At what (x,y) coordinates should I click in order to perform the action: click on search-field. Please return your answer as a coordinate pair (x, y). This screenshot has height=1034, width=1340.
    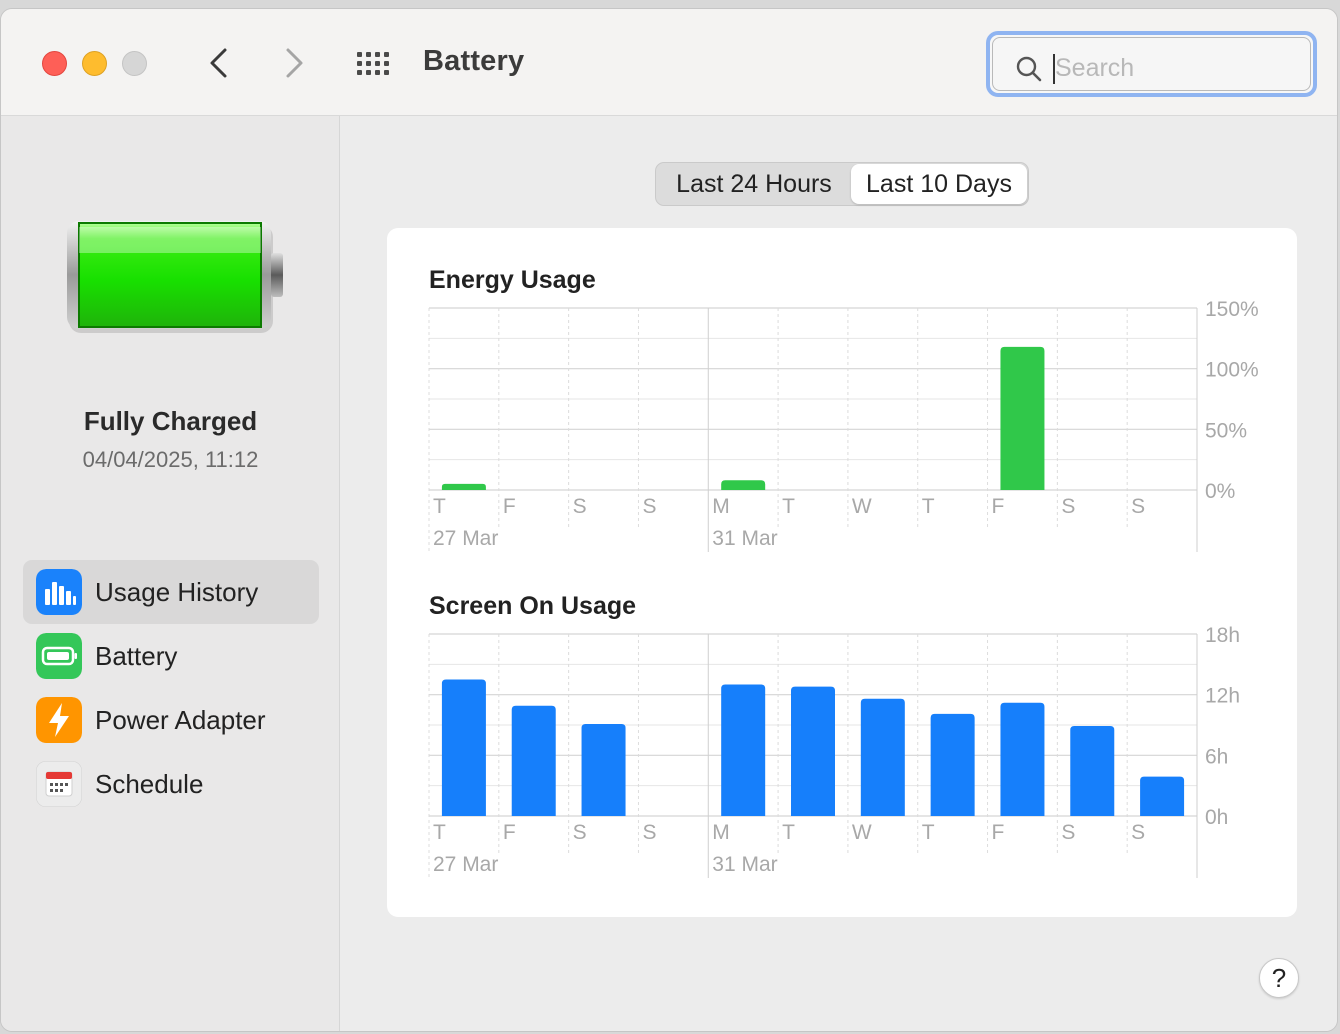
    Looking at the image, I should click on (1151, 64).